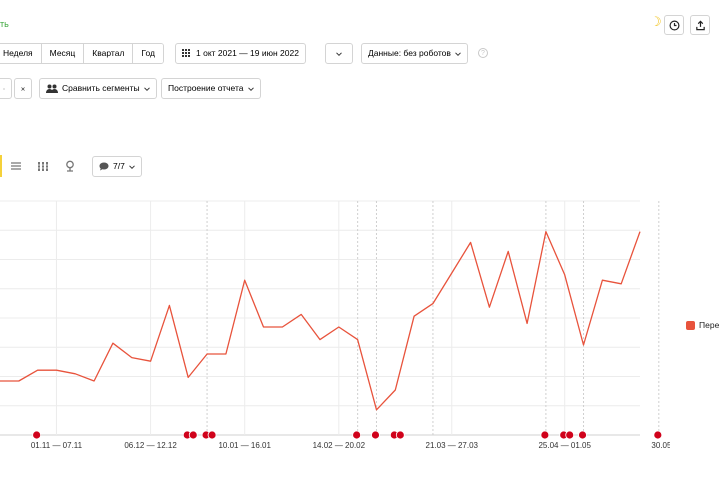  What do you see at coordinates (709, 325) in the screenshot?
I see `legend-label: Пере` at bounding box center [709, 325].